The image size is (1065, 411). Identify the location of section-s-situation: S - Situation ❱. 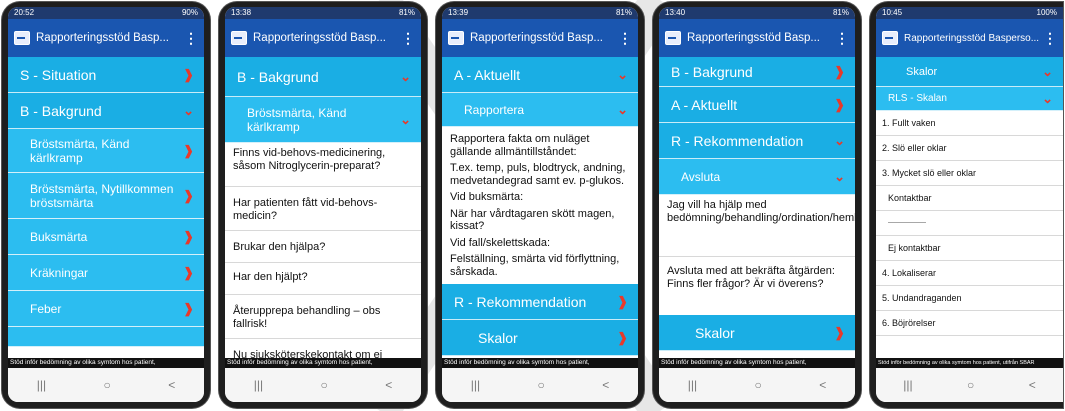
(106, 75).